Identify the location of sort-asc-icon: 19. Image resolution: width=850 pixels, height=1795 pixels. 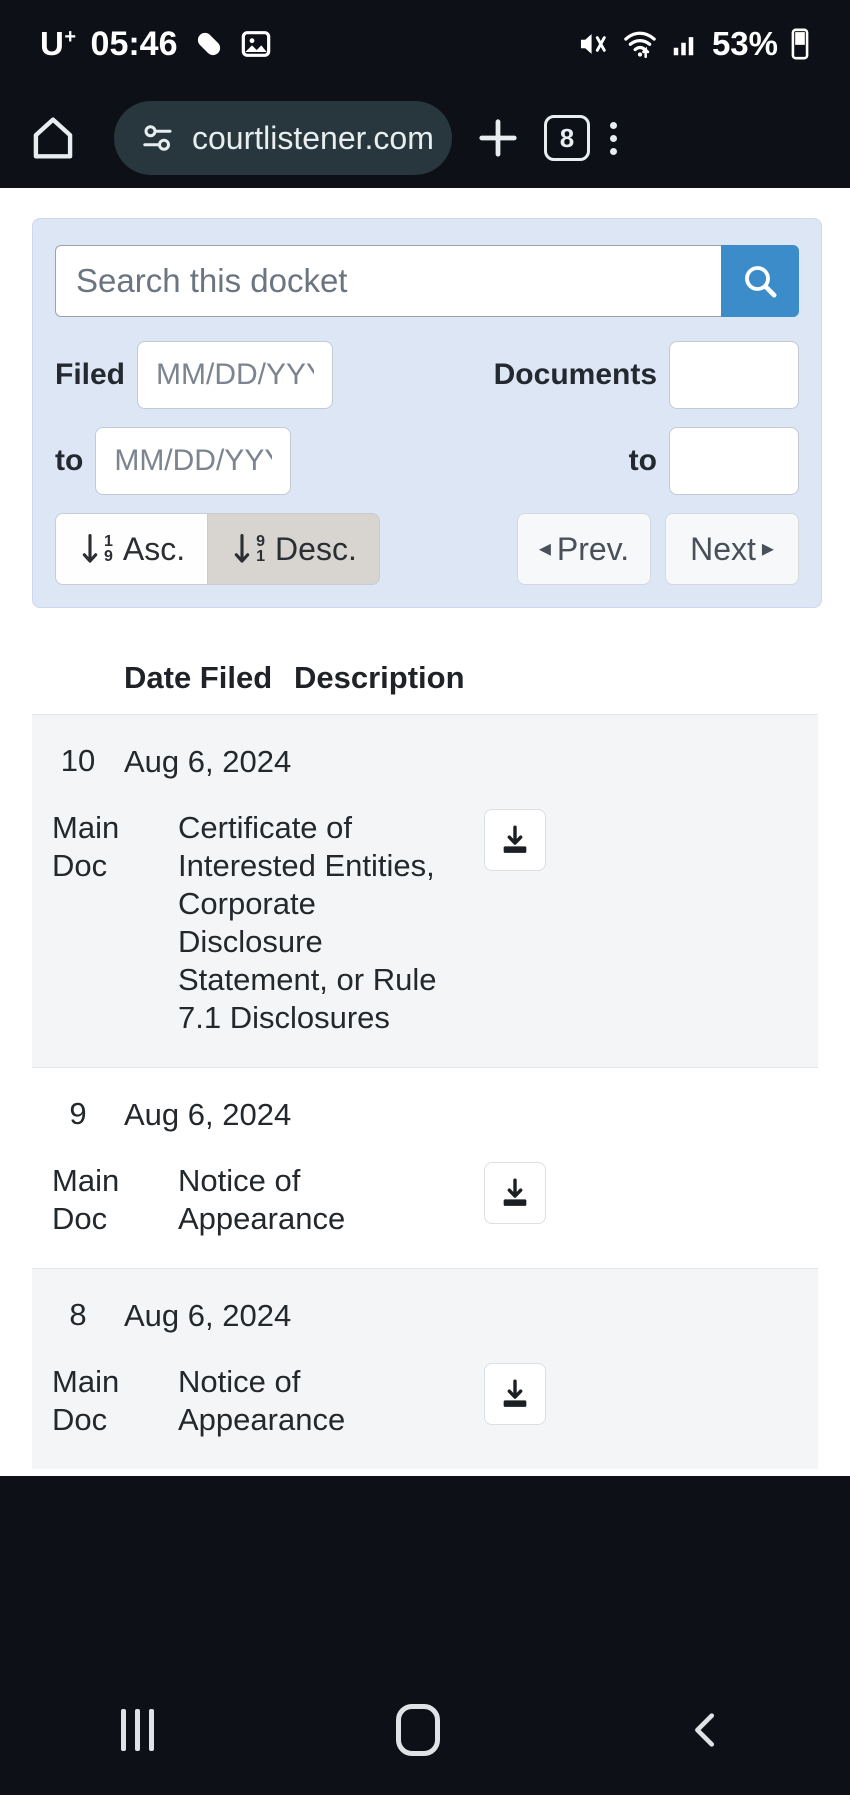
(95, 549).